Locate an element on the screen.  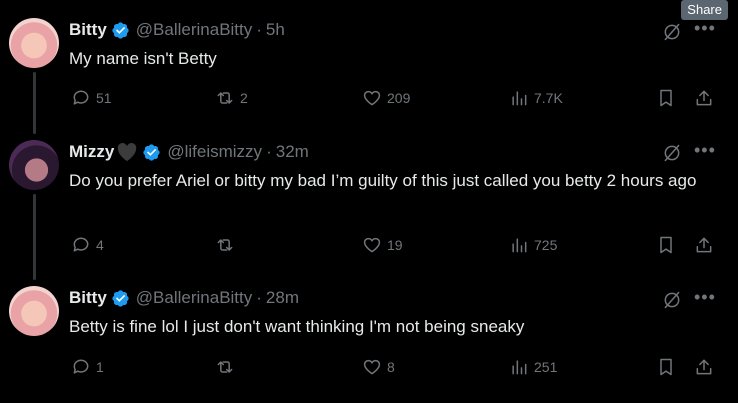
timestamp: 32m is located at coordinates (292, 152).